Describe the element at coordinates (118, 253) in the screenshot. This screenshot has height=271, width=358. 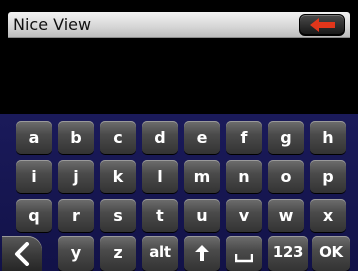
I see `key-z: z` at that location.